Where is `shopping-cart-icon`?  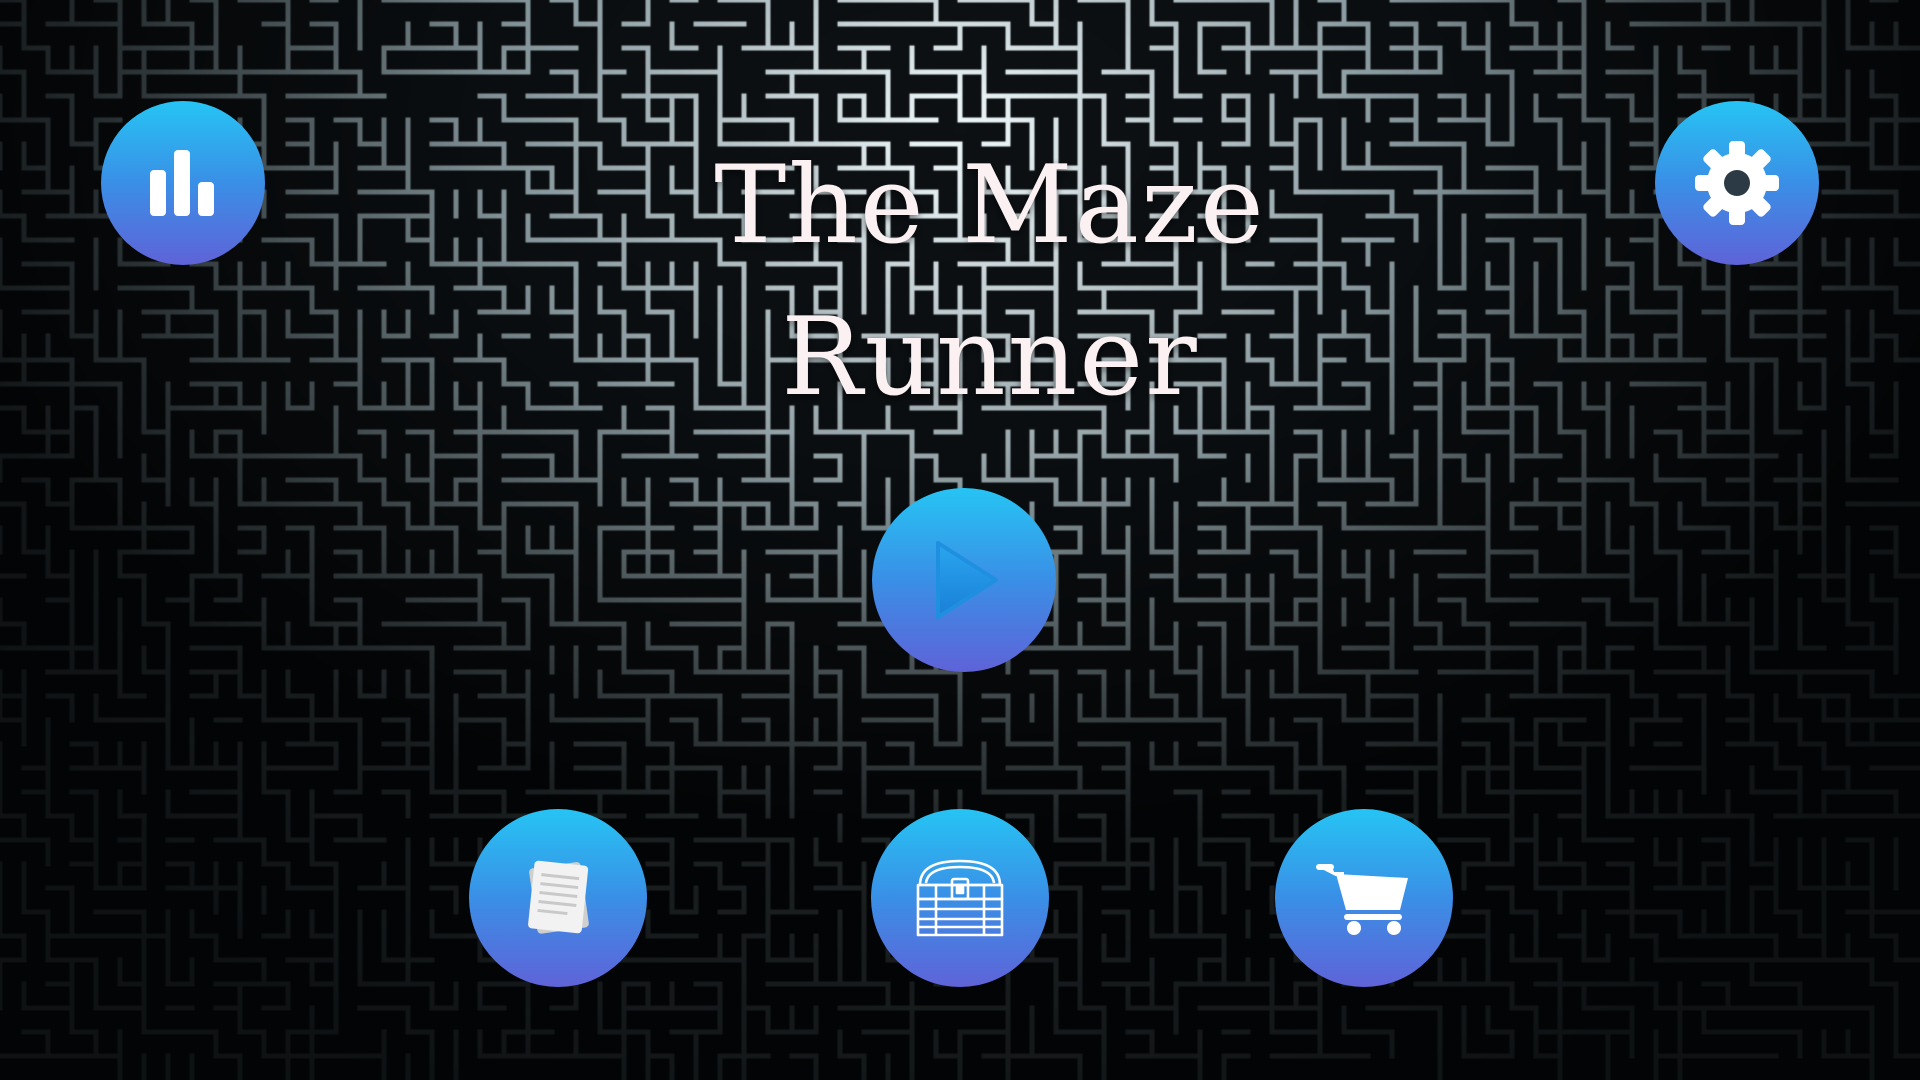 shopping-cart-icon is located at coordinates (1362, 899).